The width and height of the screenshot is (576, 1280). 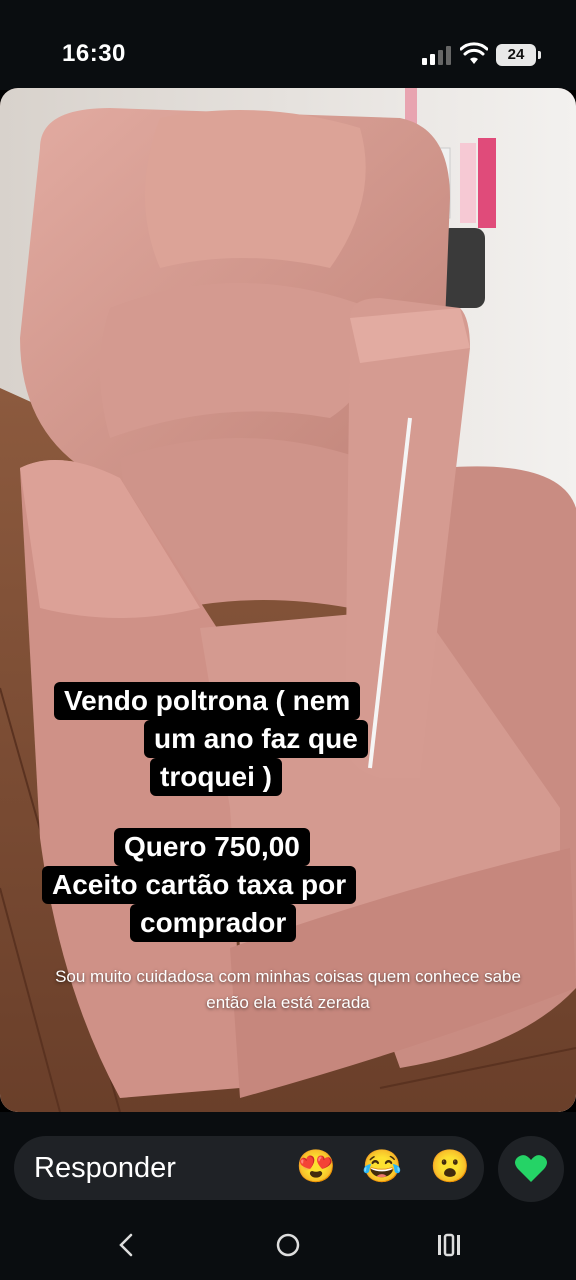 I want to click on status-bar: 16:30 24, so click(x=288, y=45).